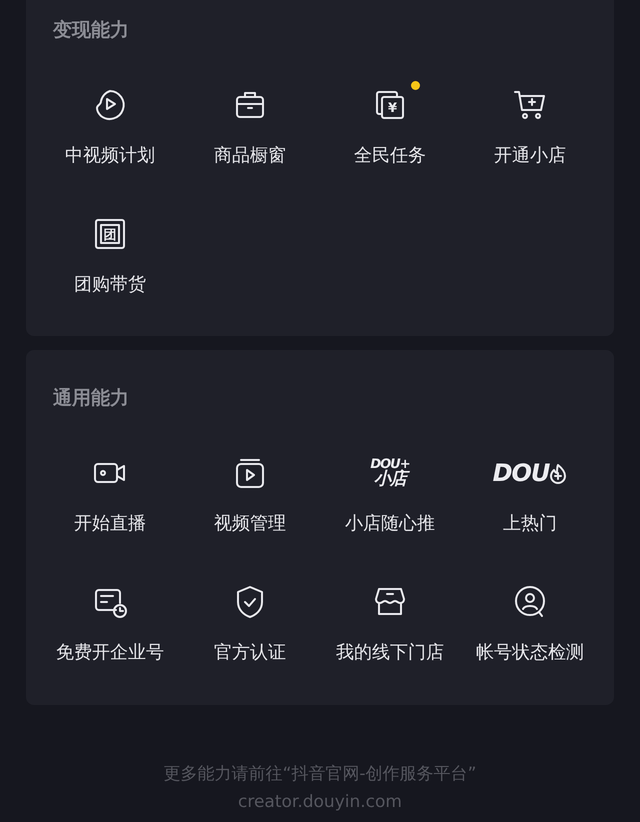  Describe the element at coordinates (250, 524) in the screenshot. I see `feature-label: 视频管理` at that location.